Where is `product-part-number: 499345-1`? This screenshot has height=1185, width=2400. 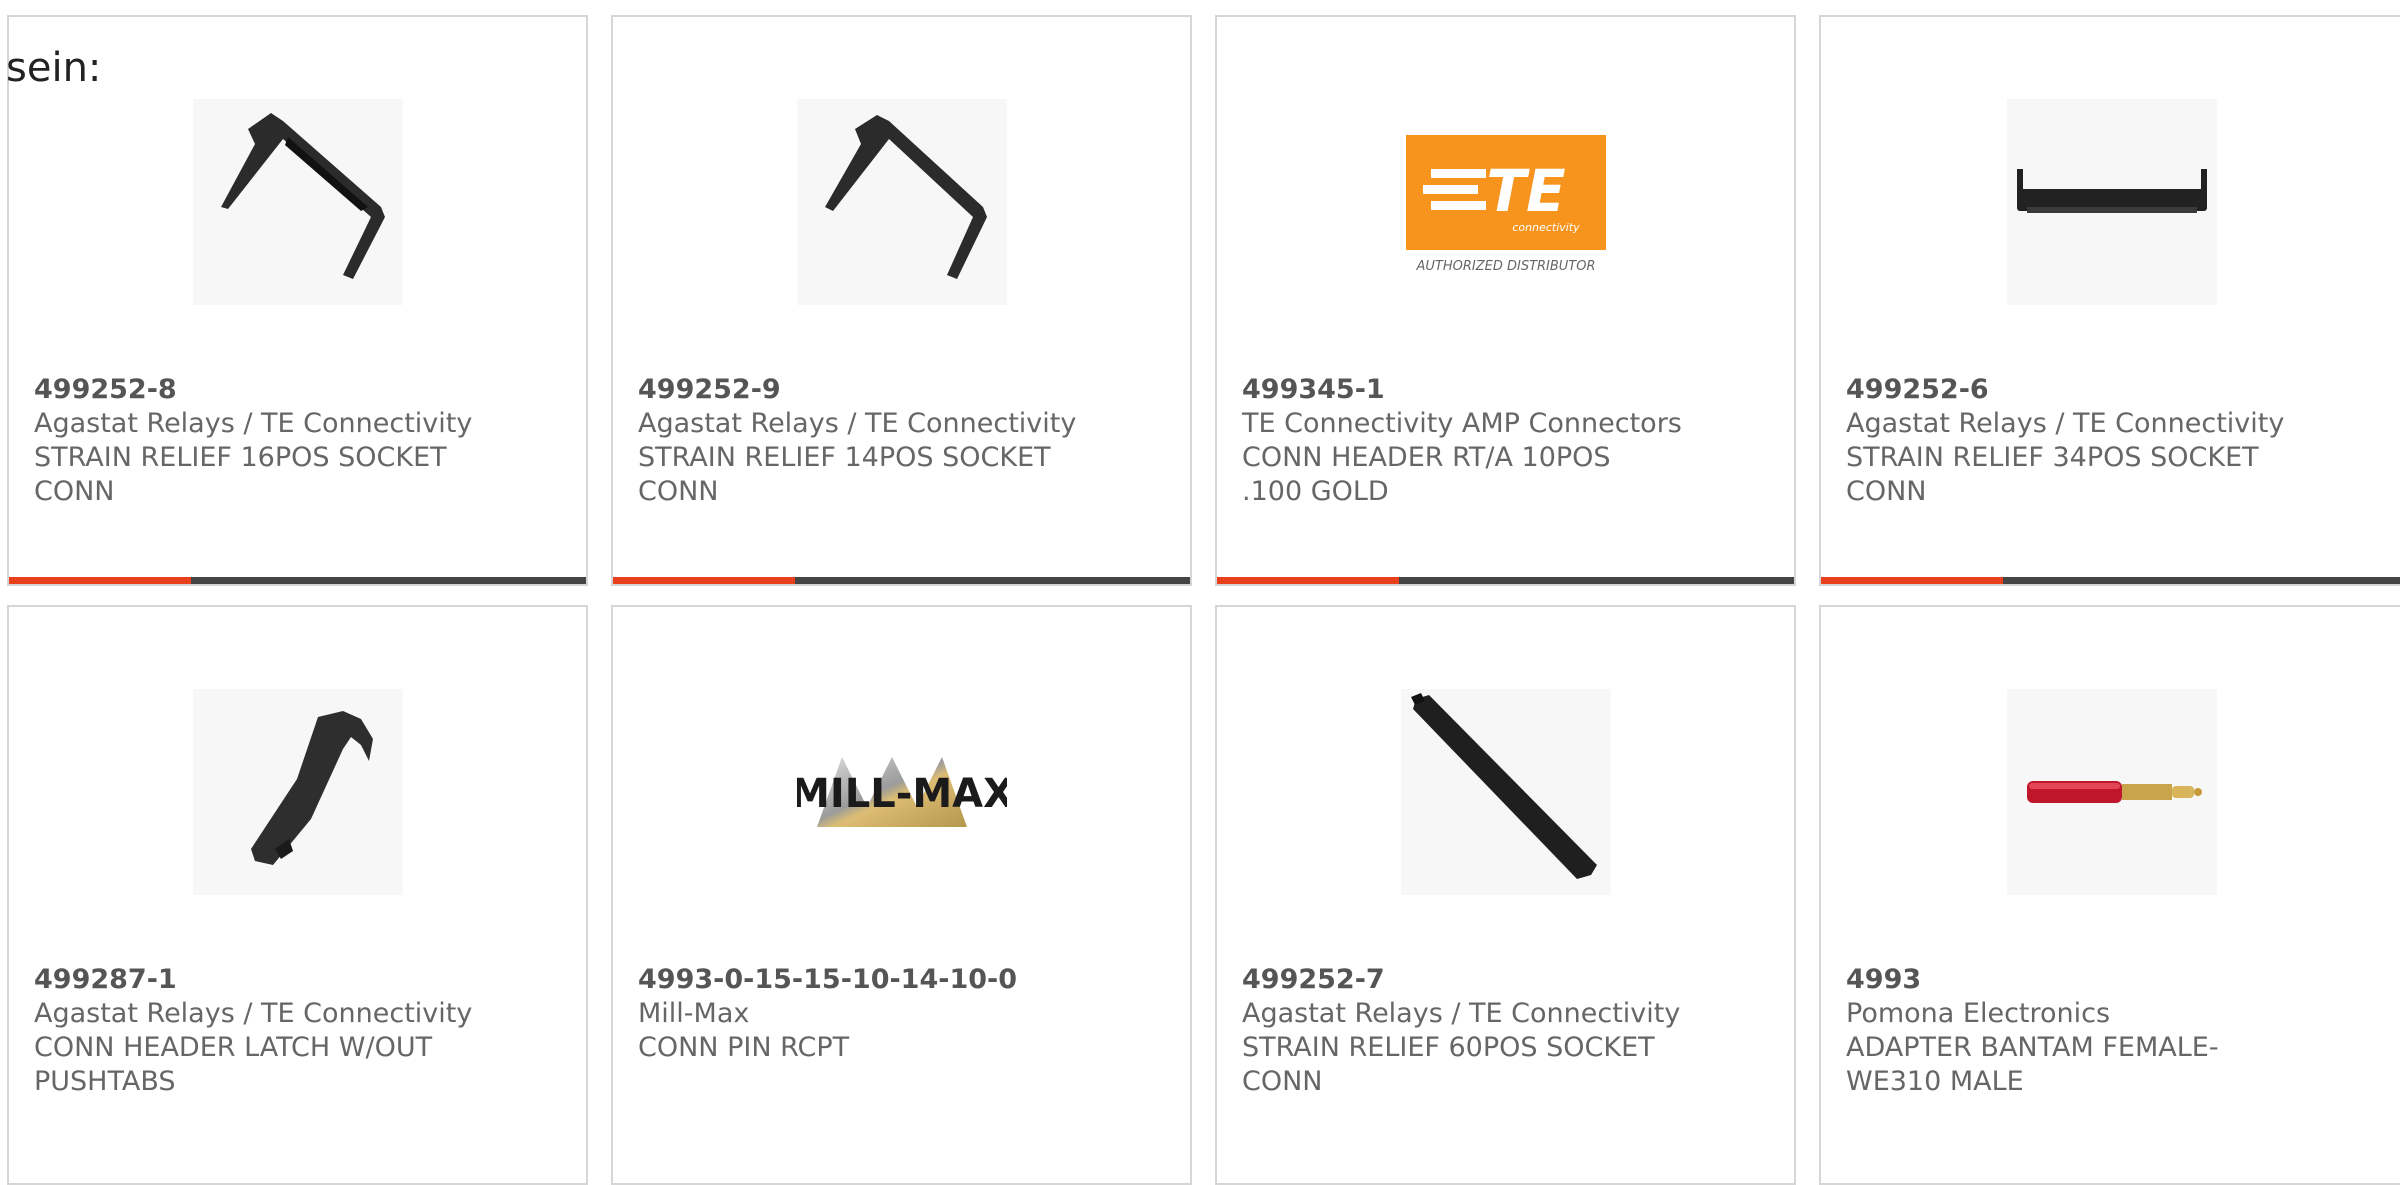
product-part-number: 499345-1 is located at coordinates (1508, 390).